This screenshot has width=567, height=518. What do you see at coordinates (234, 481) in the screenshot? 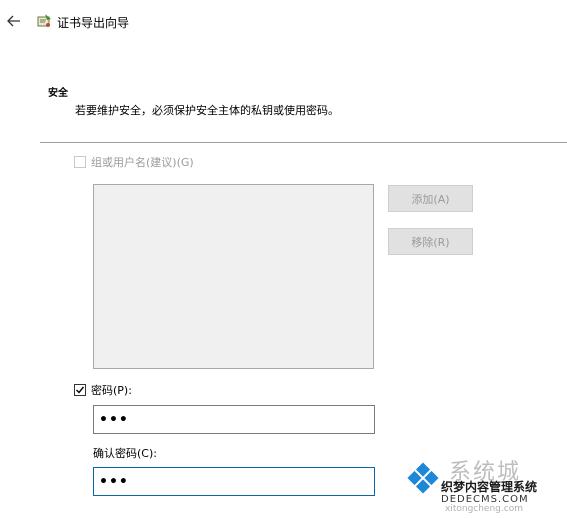
I see `confirm-password-input: •••` at bounding box center [234, 481].